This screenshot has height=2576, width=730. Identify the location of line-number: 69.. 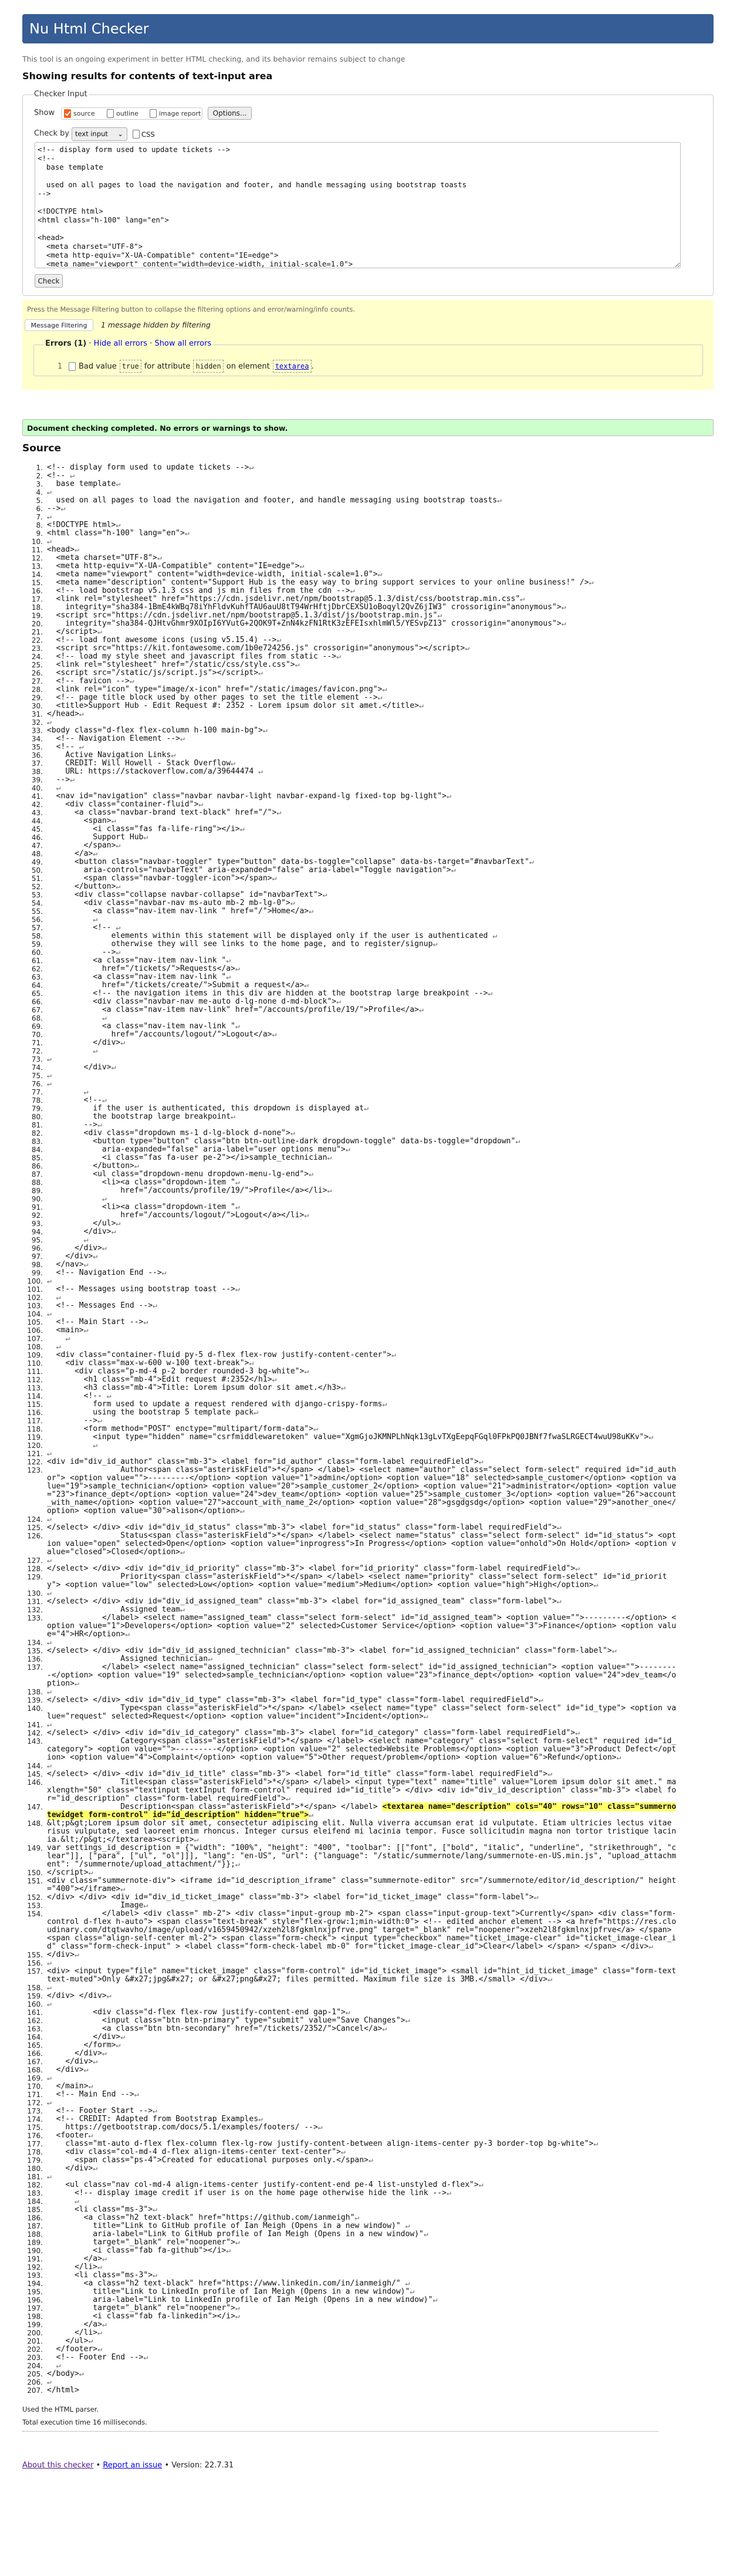
(37, 1026).